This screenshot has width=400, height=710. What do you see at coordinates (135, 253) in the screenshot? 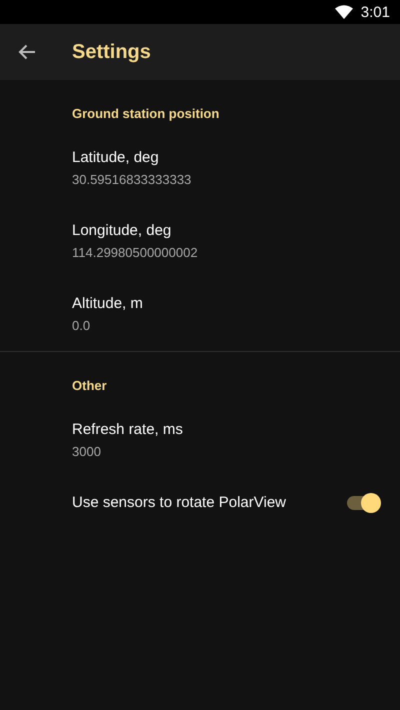
I see `preference-value: 114.29980500000002` at bounding box center [135, 253].